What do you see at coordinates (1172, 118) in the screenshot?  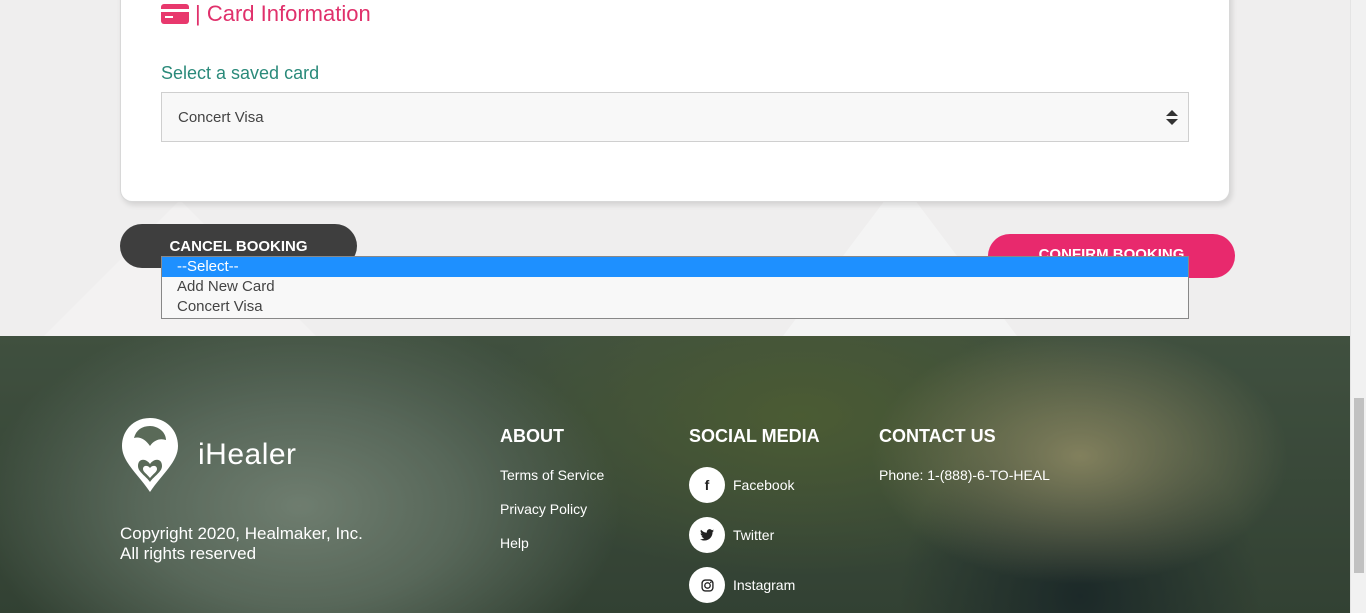 I see `select-arrows-icon` at bounding box center [1172, 118].